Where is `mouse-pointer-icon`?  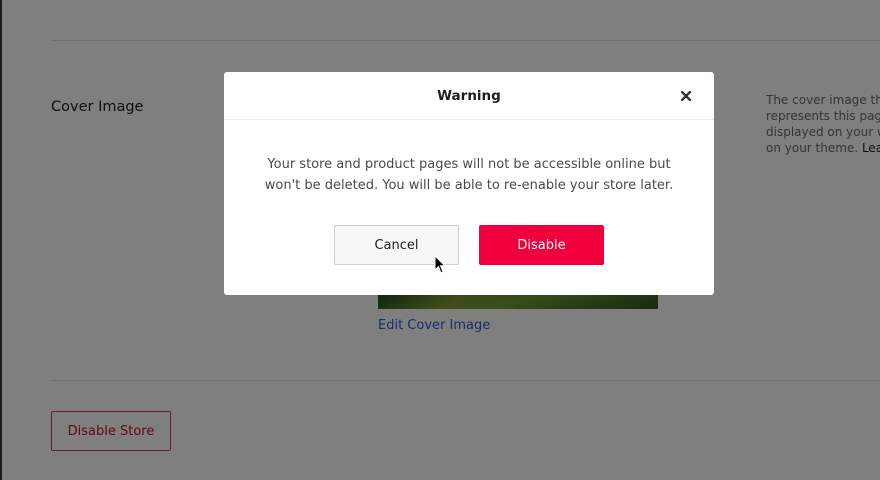 mouse-pointer-icon is located at coordinates (441, 264).